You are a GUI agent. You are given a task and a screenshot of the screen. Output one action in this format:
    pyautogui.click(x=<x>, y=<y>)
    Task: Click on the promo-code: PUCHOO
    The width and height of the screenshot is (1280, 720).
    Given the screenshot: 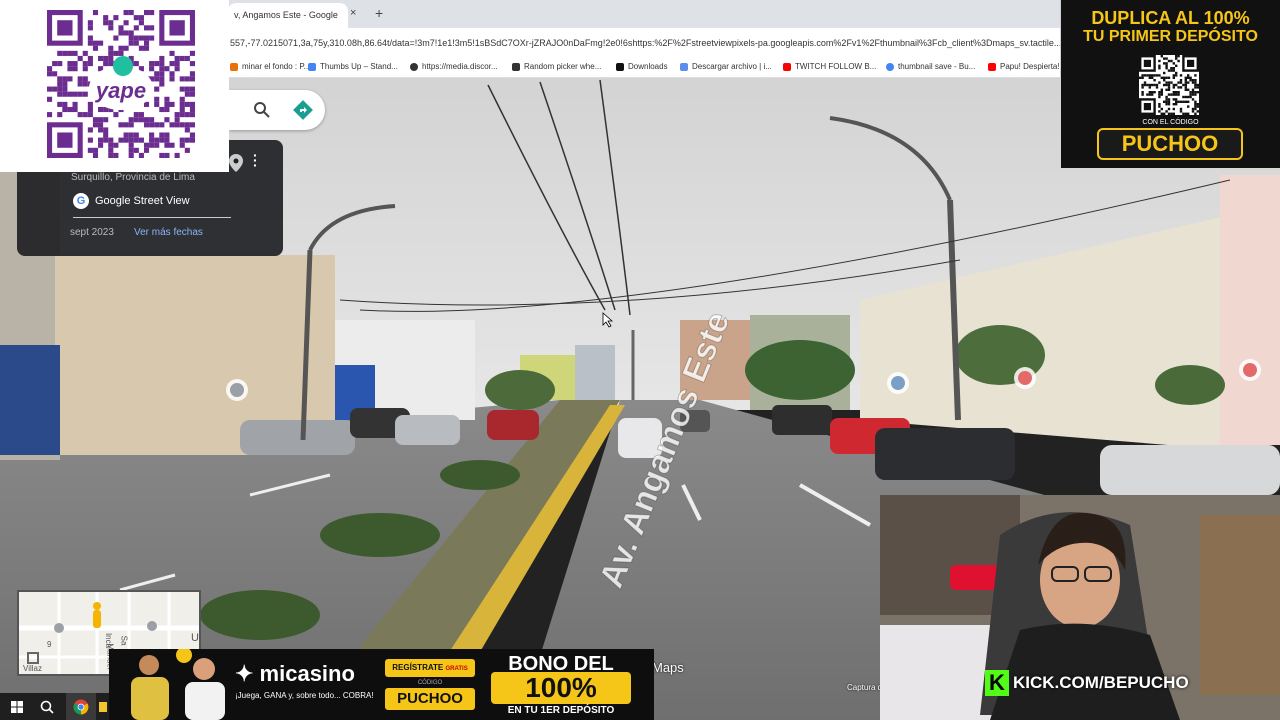 What is the action you would take?
    pyautogui.click(x=1170, y=144)
    